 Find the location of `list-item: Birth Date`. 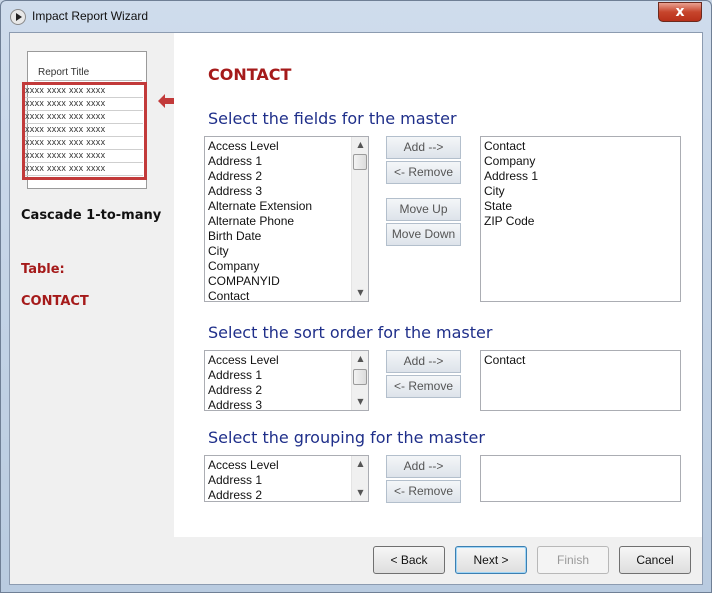

list-item: Birth Date is located at coordinates (278, 236).